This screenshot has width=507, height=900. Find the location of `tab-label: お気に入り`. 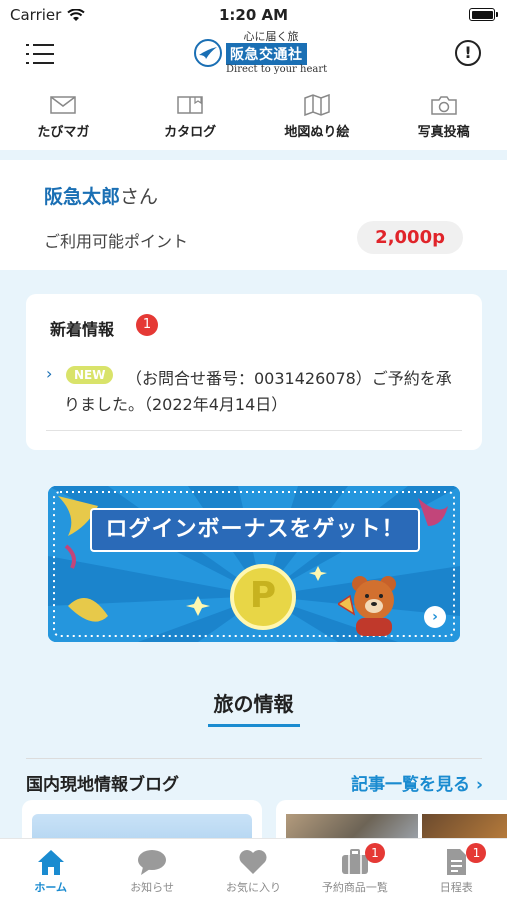

tab-label: お気に入り is located at coordinates (253, 887).